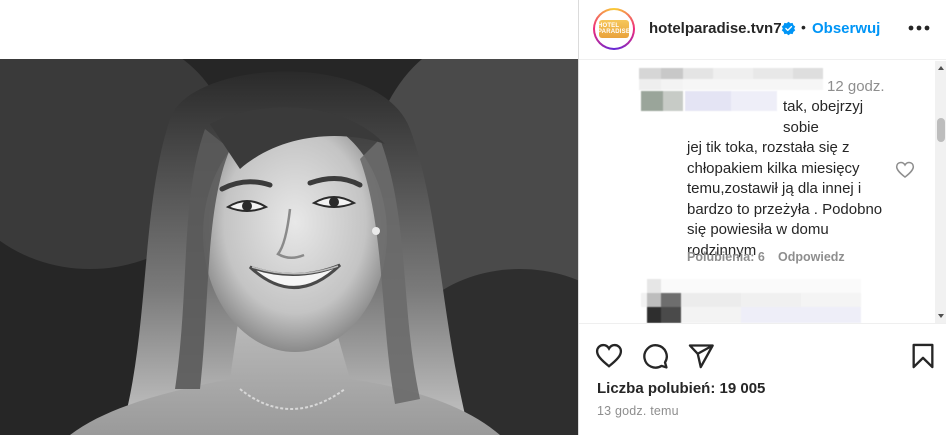 The height and width of the screenshot is (435, 946). What do you see at coordinates (609, 356) in the screenshot?
I see `heart-icon` at bounding box center [609, 356].